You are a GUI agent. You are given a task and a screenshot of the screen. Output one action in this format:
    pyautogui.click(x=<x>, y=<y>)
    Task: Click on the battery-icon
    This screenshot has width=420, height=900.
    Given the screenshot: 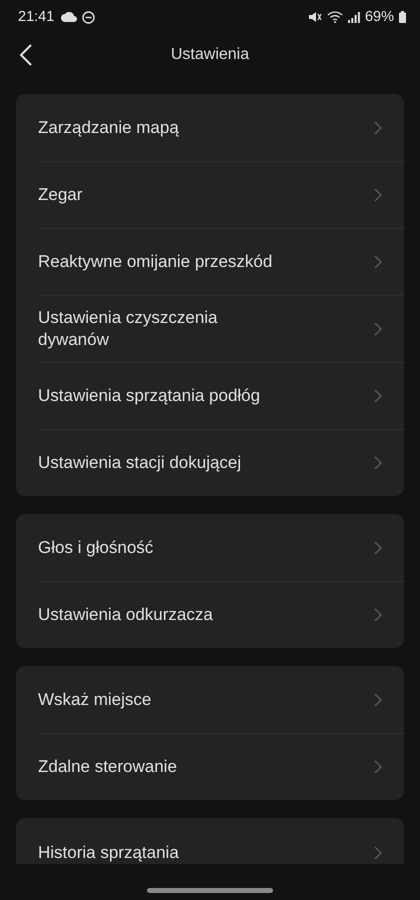 What is the action you would take?
    pyautogui.click(x=402, y=17)
    